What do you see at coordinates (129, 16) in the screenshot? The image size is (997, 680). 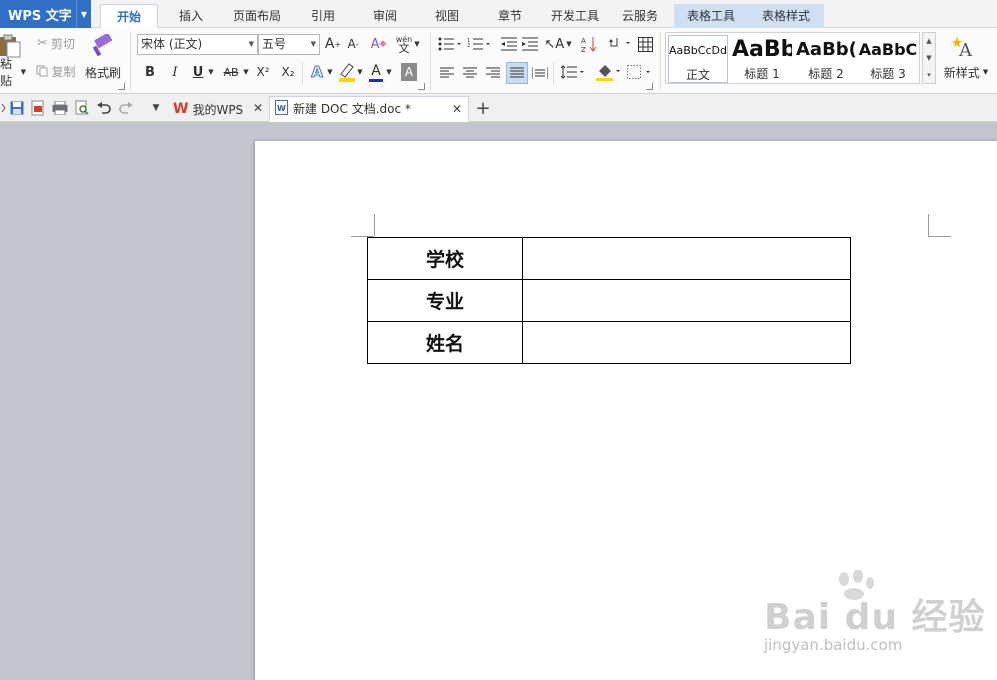 I see `tab-home: 开始` at bounding box center [129, 16].